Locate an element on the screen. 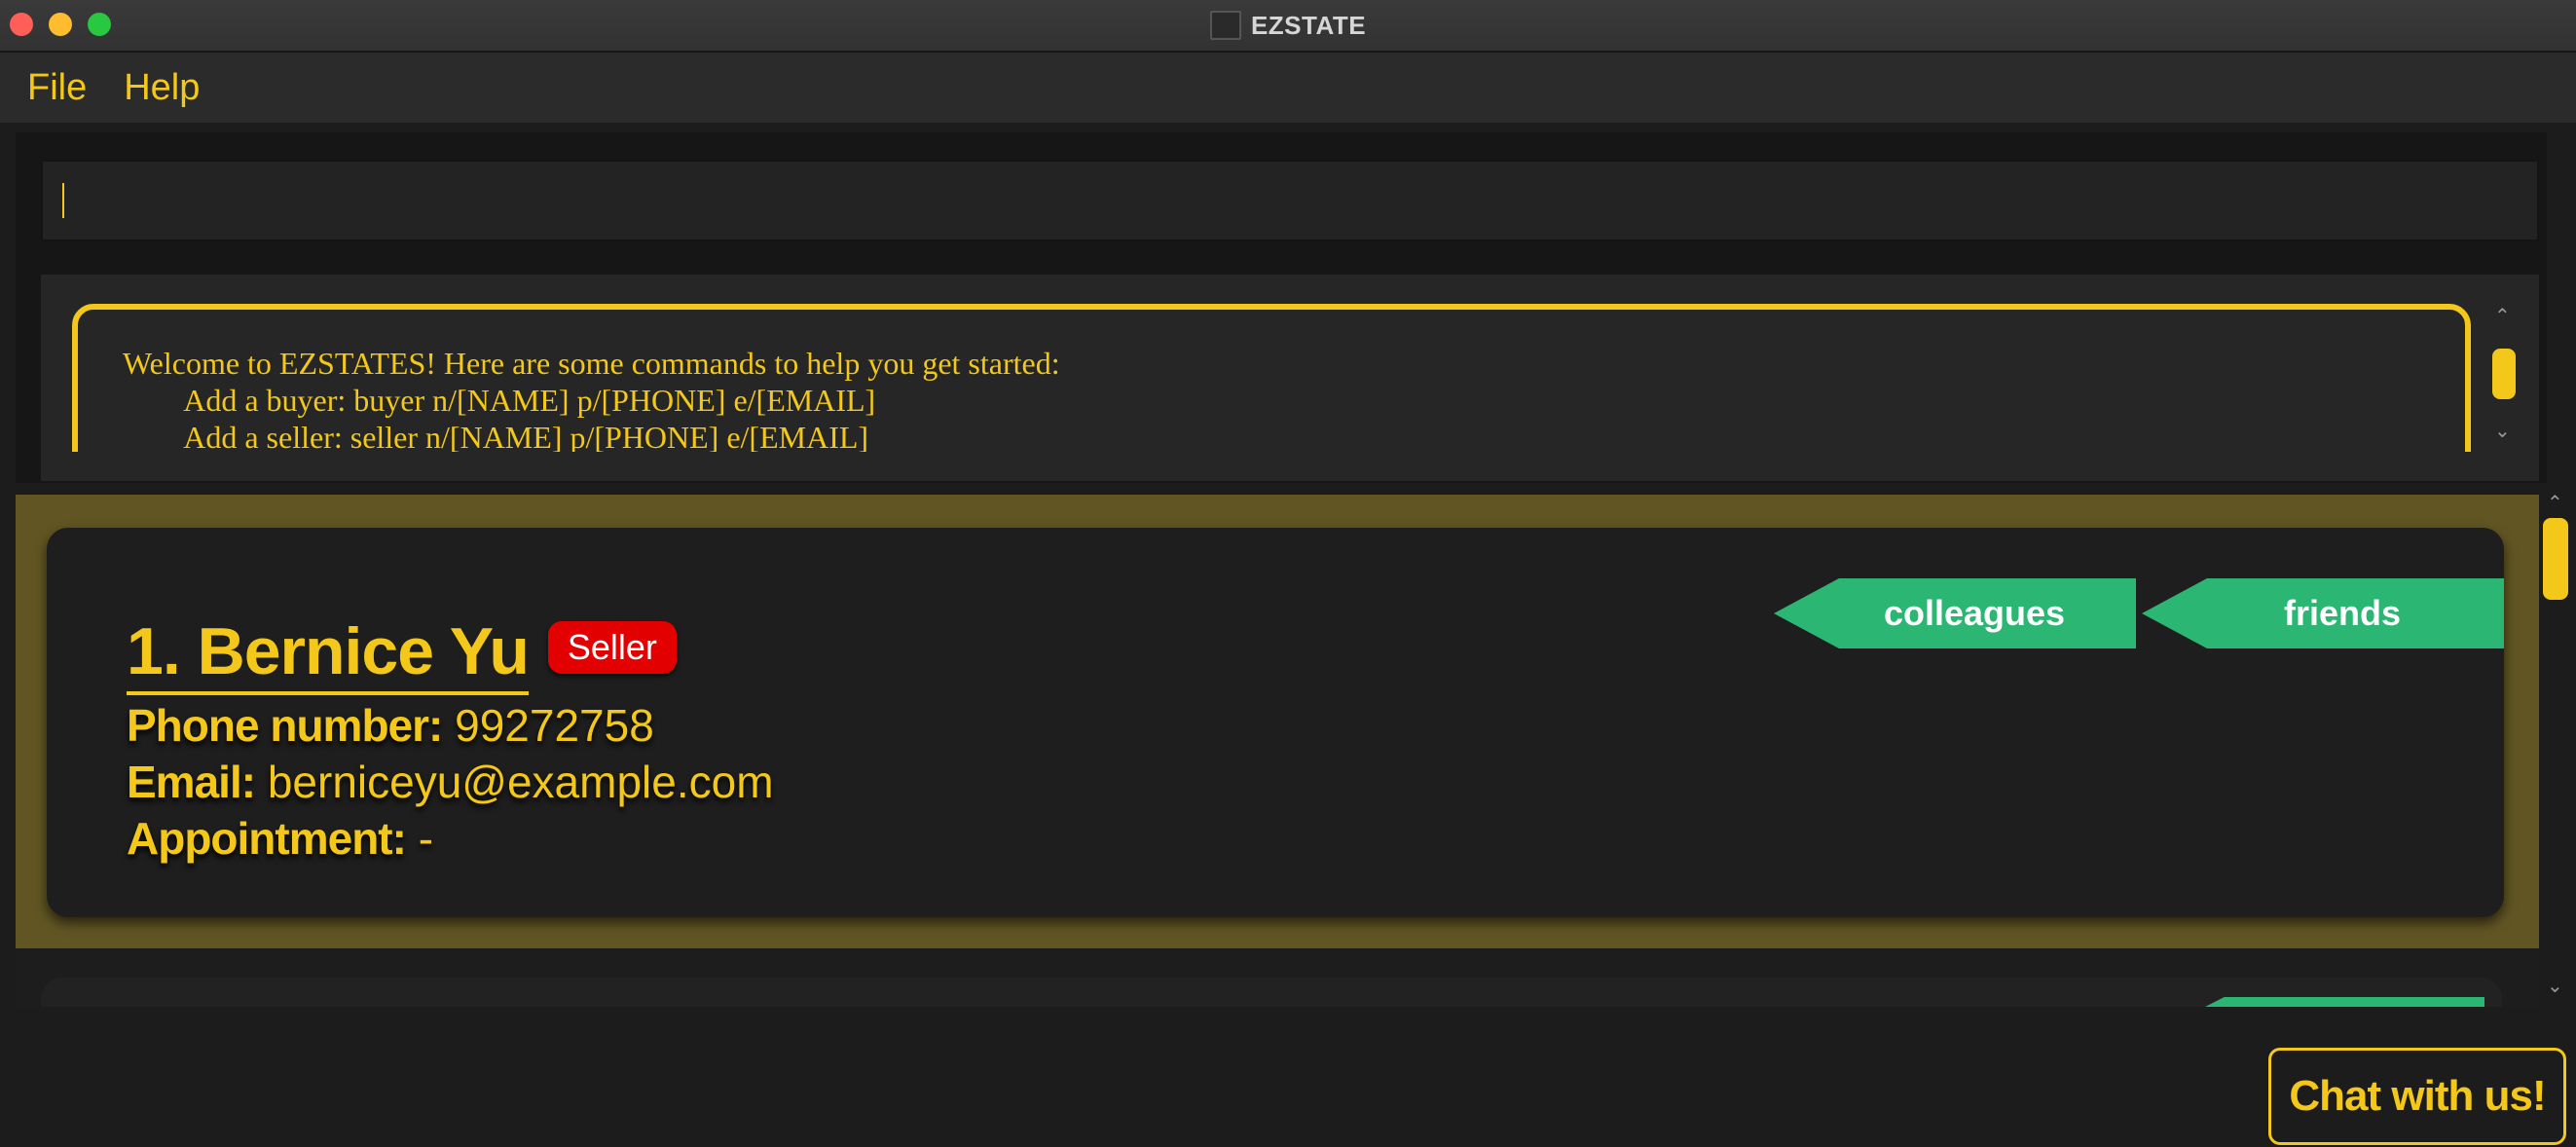  command-input is located at coordinates (1290, 200).